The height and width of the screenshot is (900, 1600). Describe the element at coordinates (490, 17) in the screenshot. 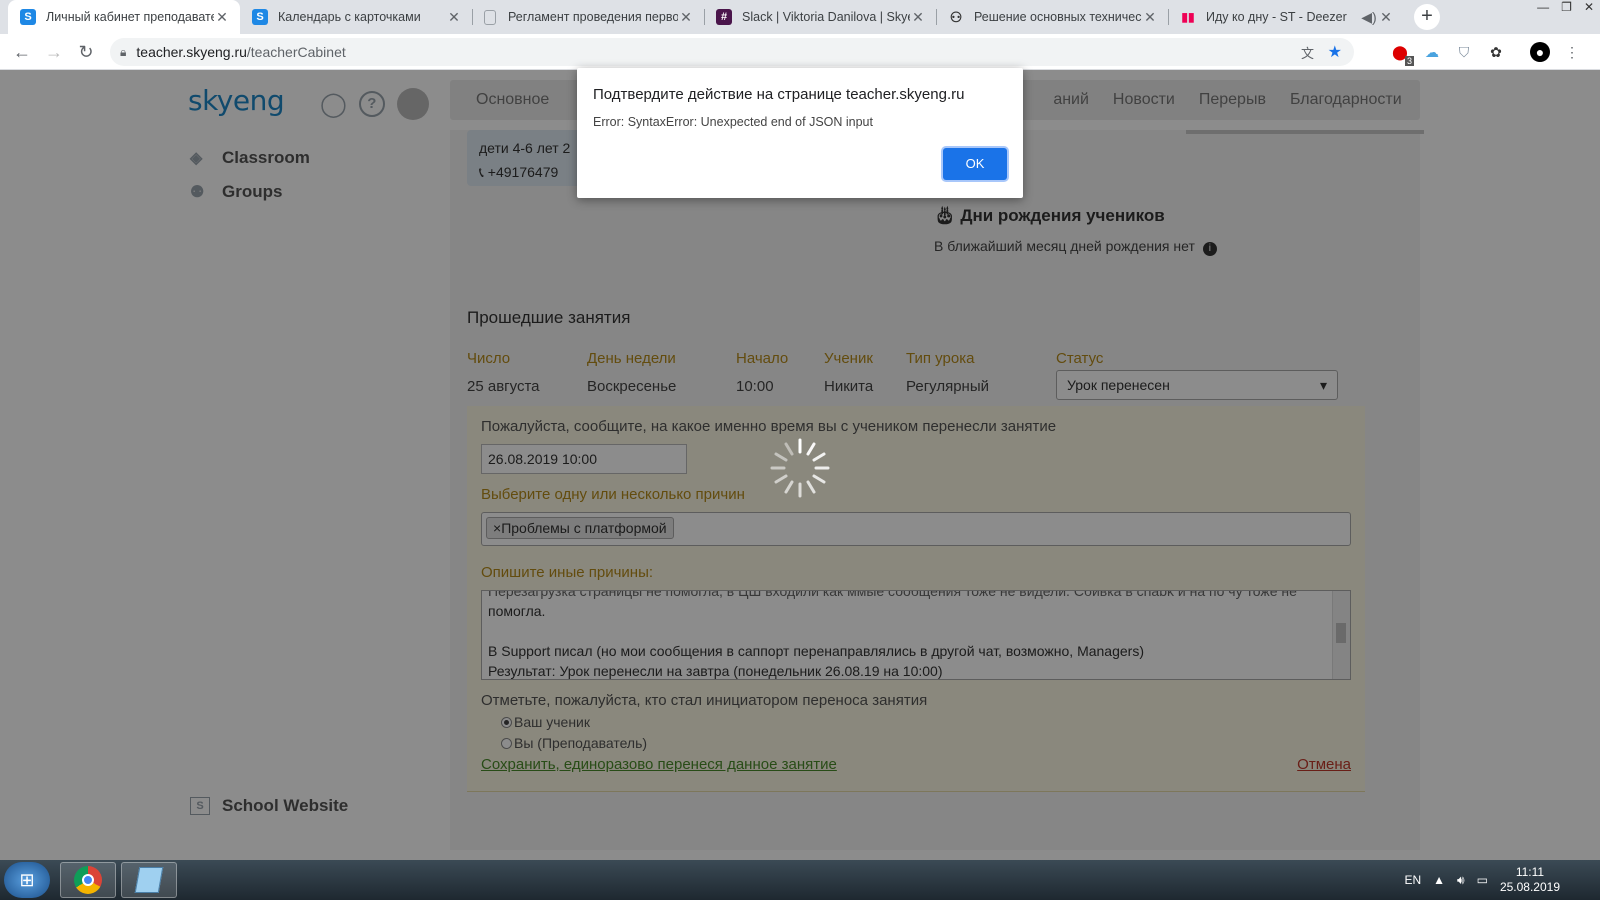

I see `document-icon` at that location.